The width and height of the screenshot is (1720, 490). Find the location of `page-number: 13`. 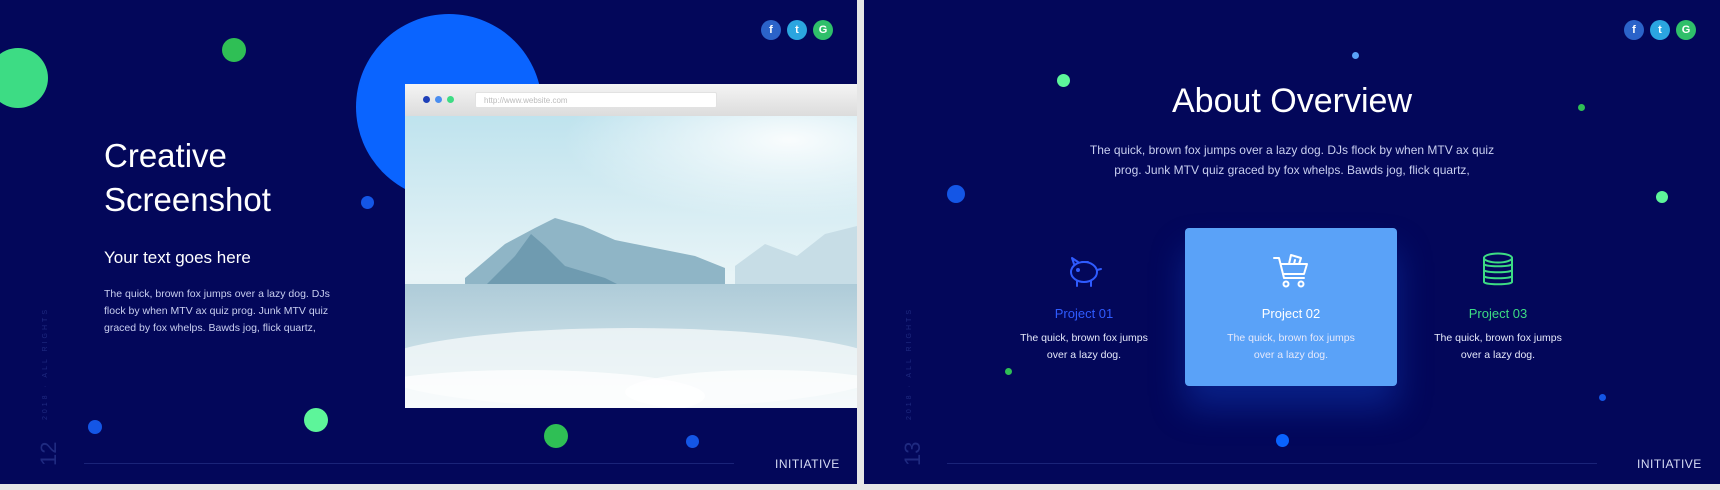

page-number: 13 is located at coordinates (912, 453).